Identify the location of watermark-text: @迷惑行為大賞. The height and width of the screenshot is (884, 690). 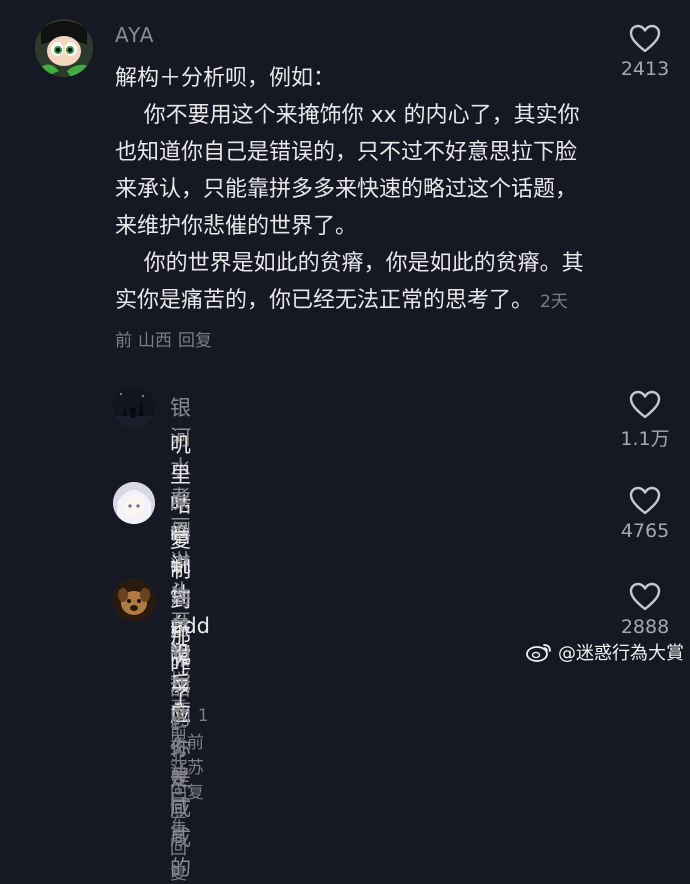
(621, 653).